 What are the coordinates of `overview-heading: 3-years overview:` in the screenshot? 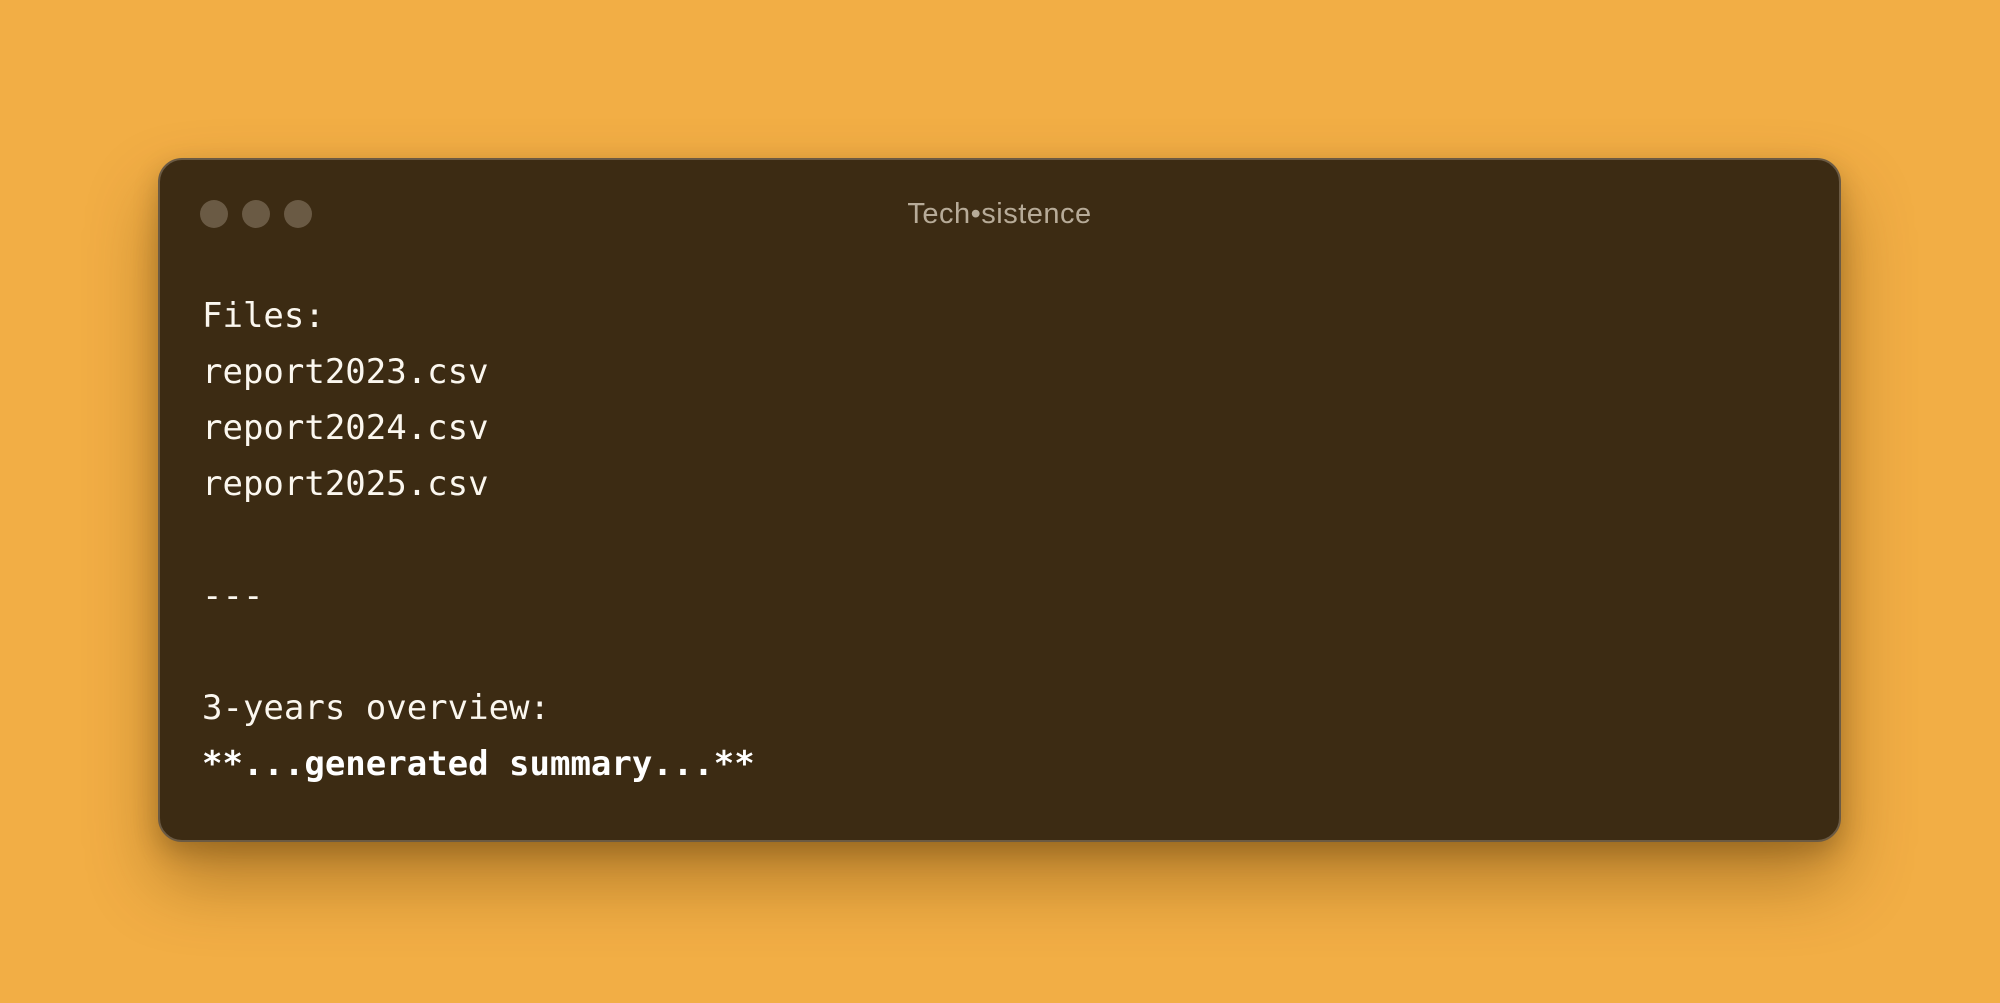 It's located at (376, 708).